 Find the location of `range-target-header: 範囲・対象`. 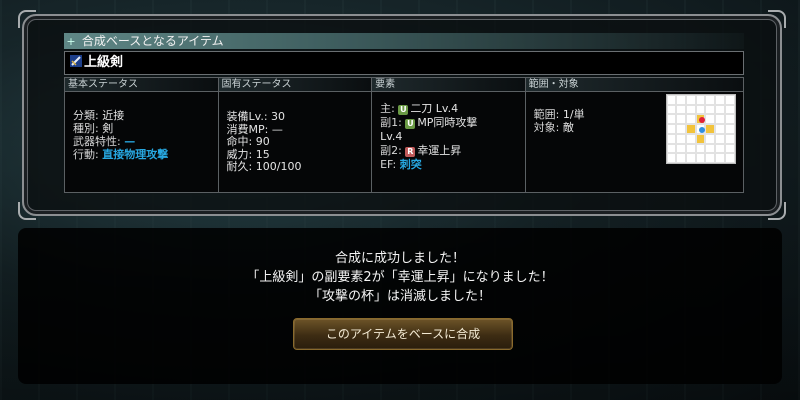

range-target-header: 範囲・対象 is located at coordinates (634, 85).